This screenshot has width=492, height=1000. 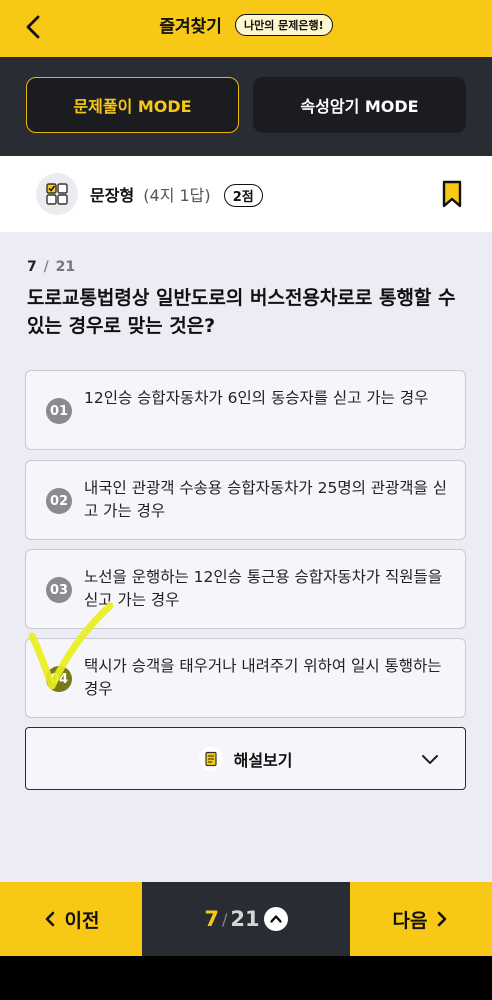 I want to click on bottom-navigation: 이전 7 / 21 다음, so click(x=246, y=919).